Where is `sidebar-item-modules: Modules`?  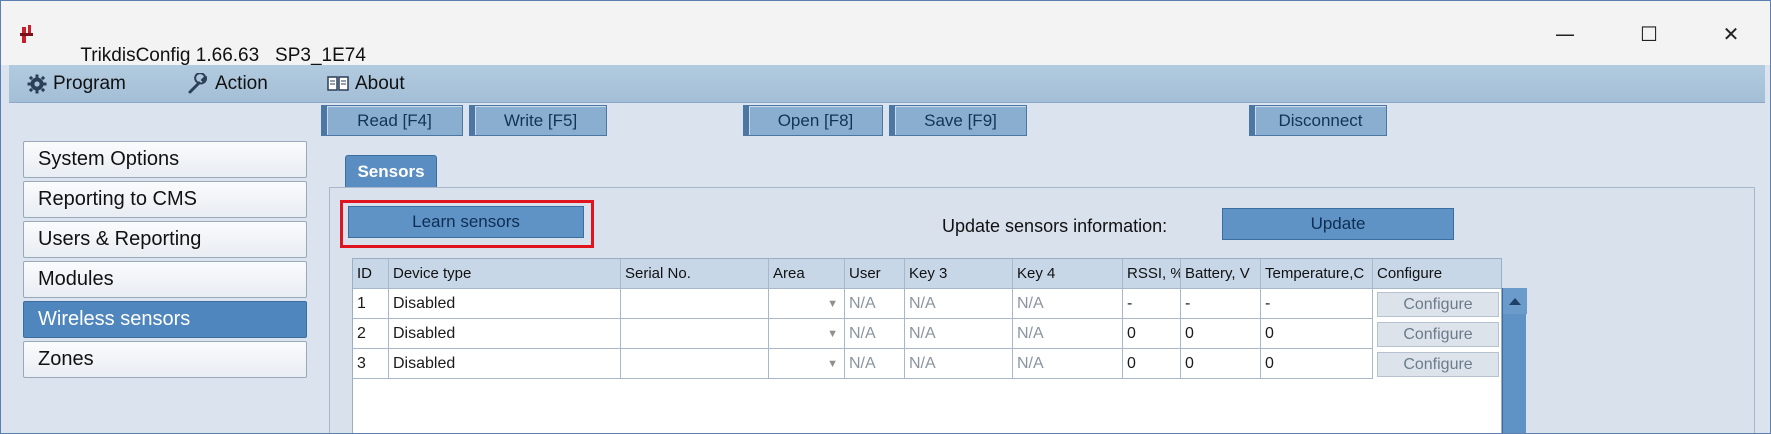
sidebar-item-modules: Modules is located at coordinates (165, 279).